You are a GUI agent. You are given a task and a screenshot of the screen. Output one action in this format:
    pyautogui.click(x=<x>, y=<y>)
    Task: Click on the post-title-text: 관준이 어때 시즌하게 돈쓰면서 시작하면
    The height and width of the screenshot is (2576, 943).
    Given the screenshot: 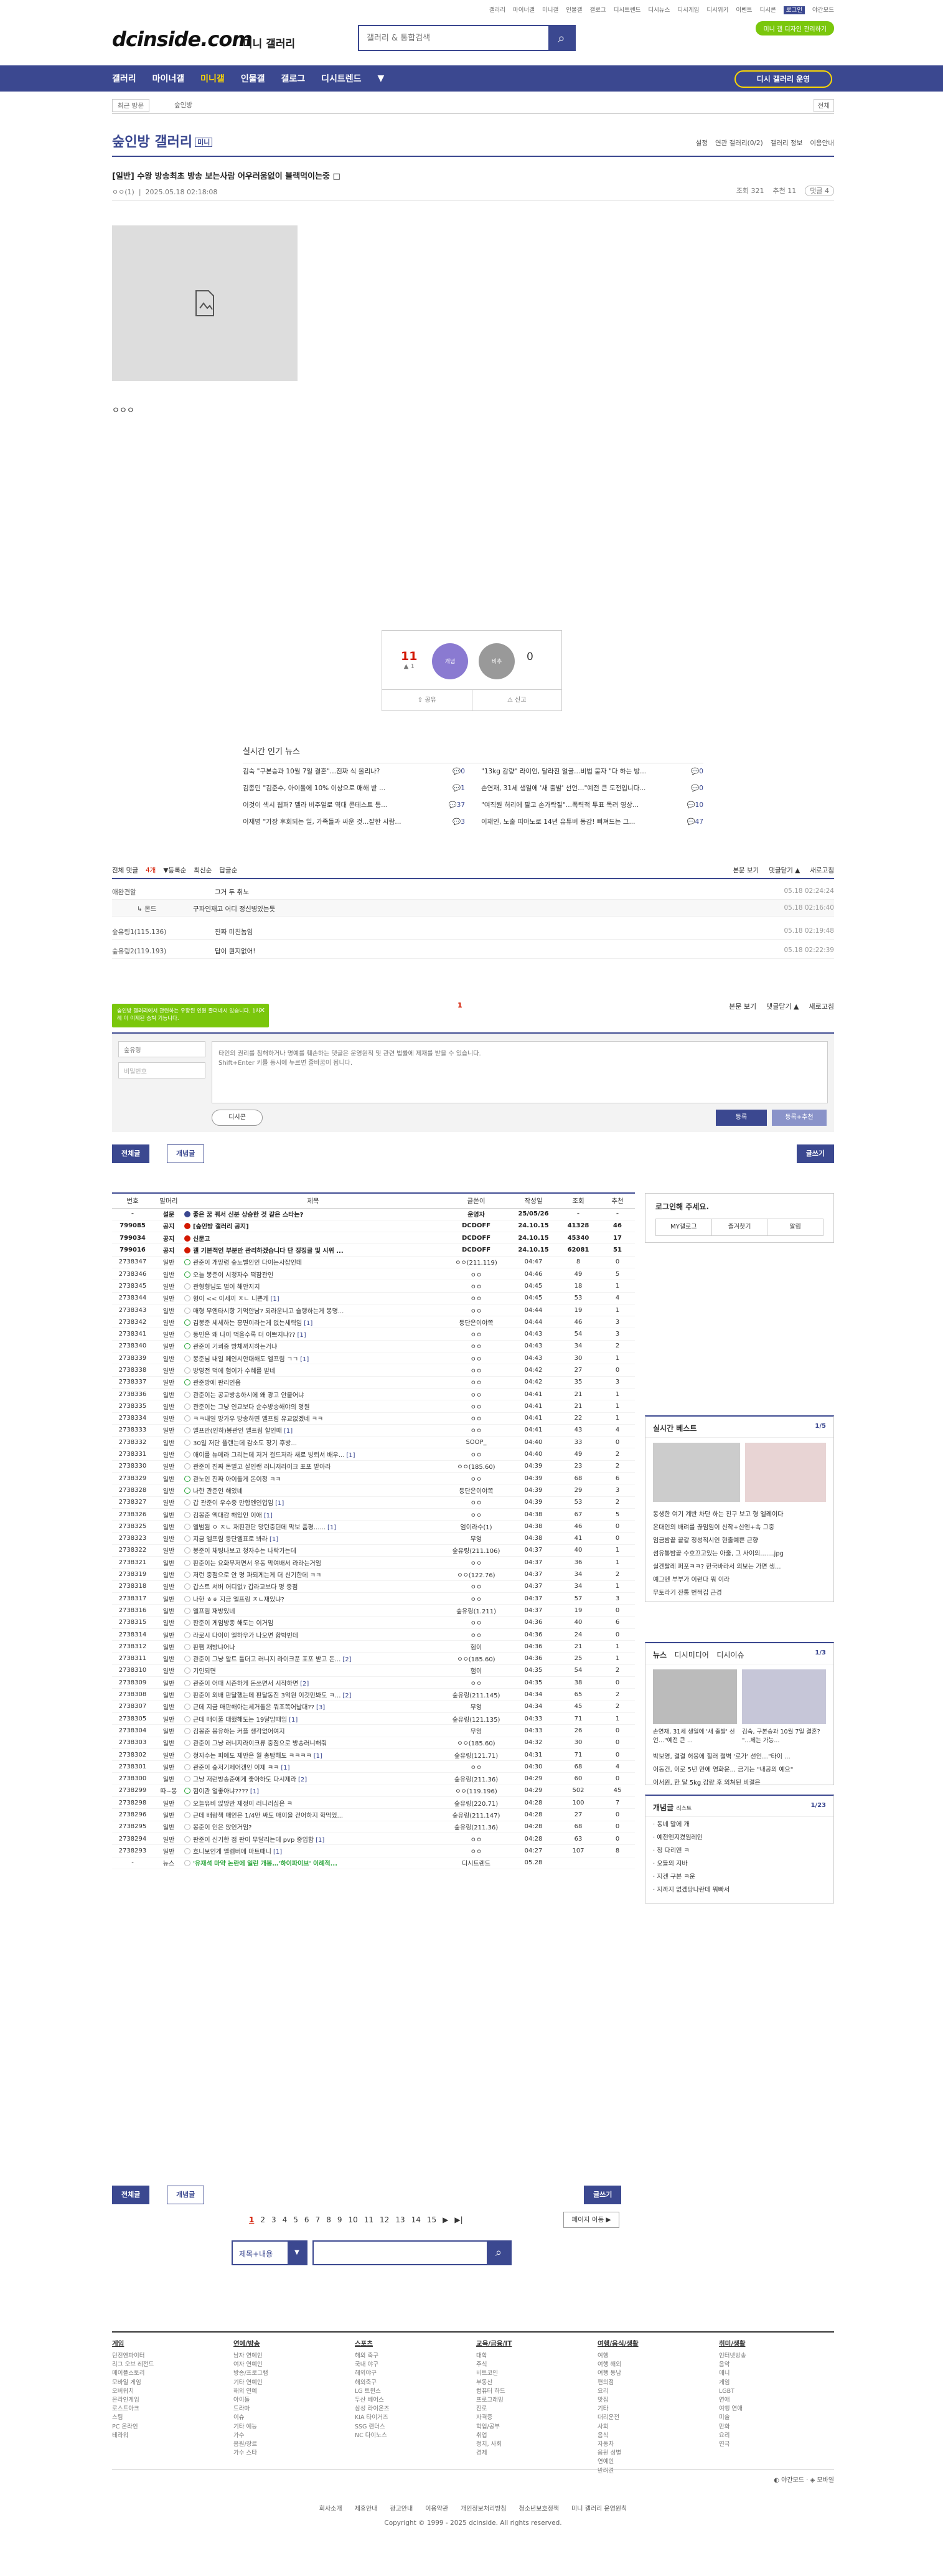 What is the action you would take?
    pyautogui.click(x=245, y=1684)
    